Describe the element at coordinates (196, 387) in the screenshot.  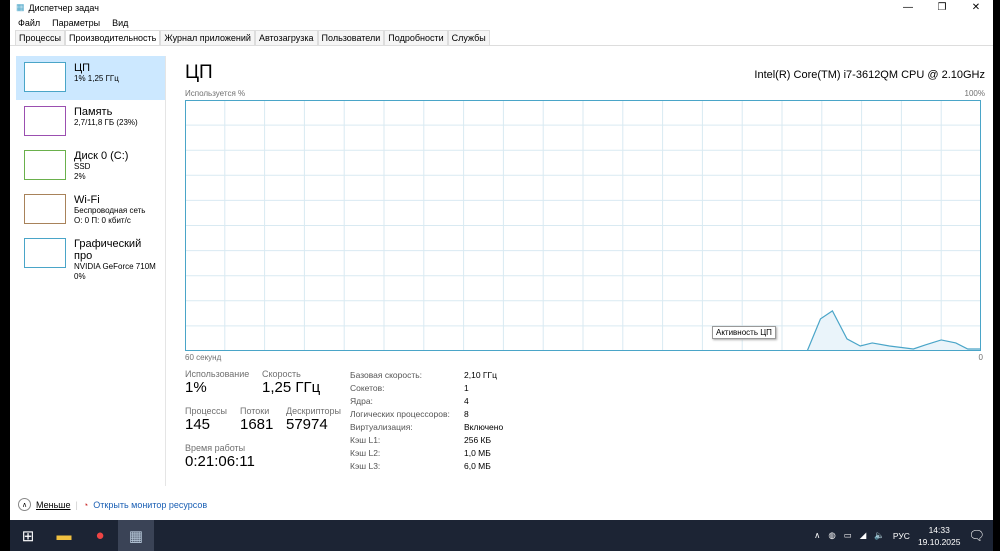
I see `usage-value: 1%` at that location.